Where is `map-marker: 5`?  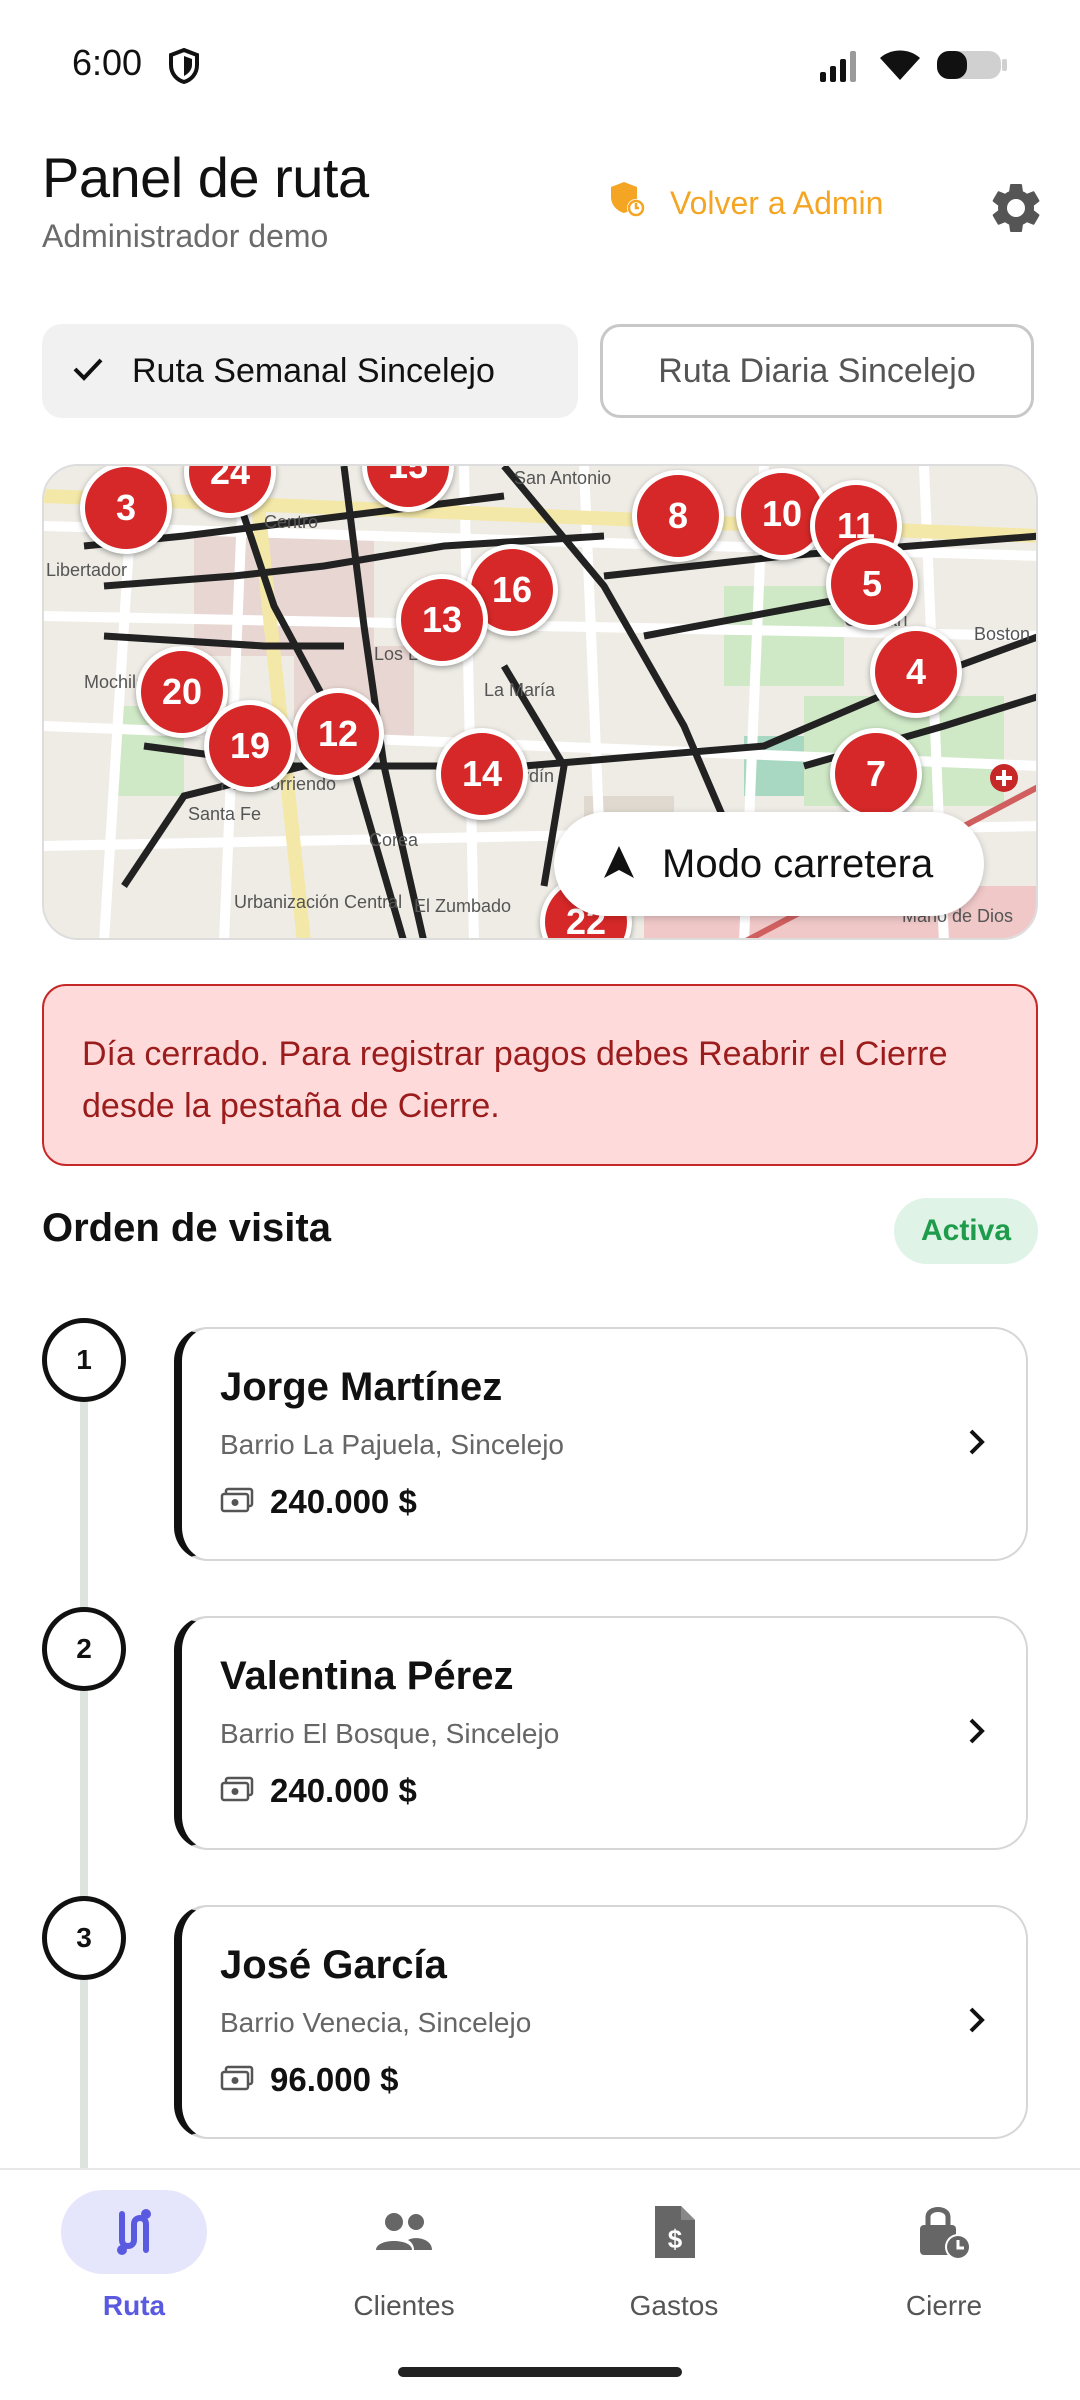
map-marker: 5 is located at coordinates (872, 584).